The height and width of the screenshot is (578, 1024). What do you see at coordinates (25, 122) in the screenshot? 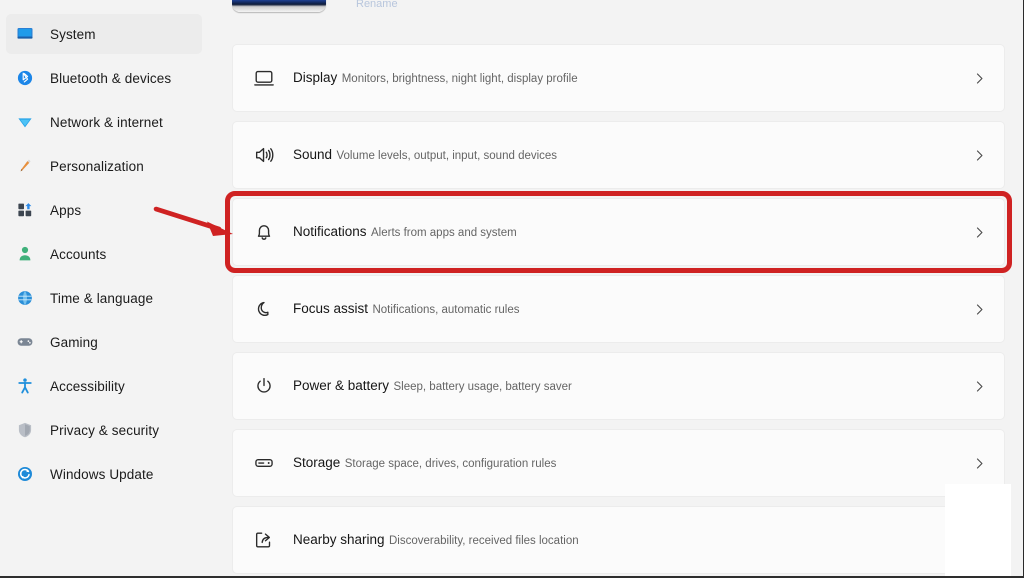
I see `network-icon` at bounding box center [25, 122].